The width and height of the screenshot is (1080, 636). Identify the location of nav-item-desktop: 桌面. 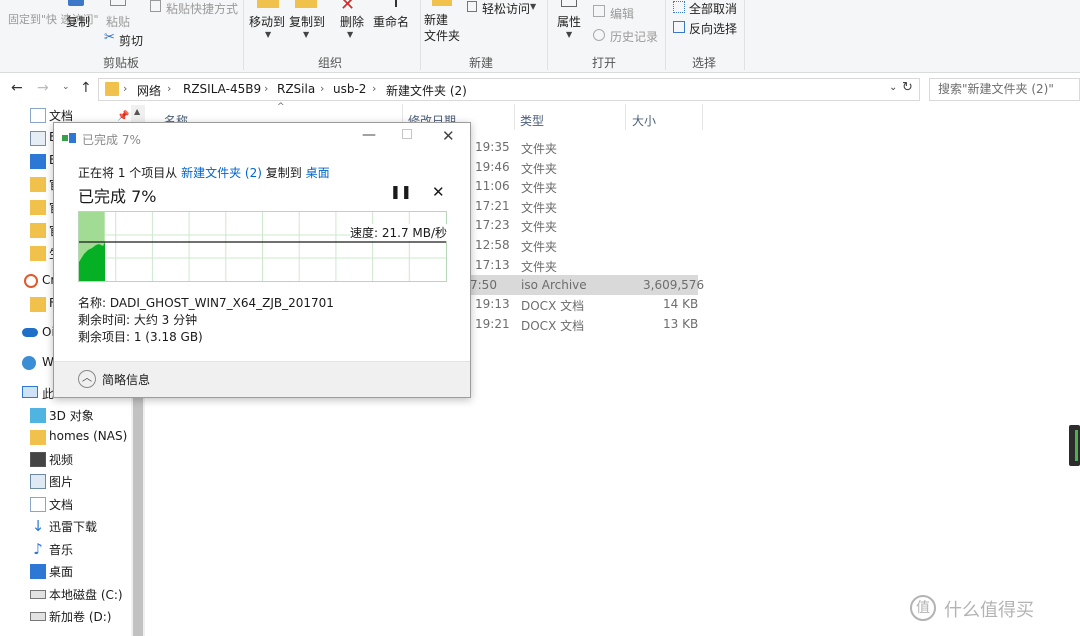
(65, 572).